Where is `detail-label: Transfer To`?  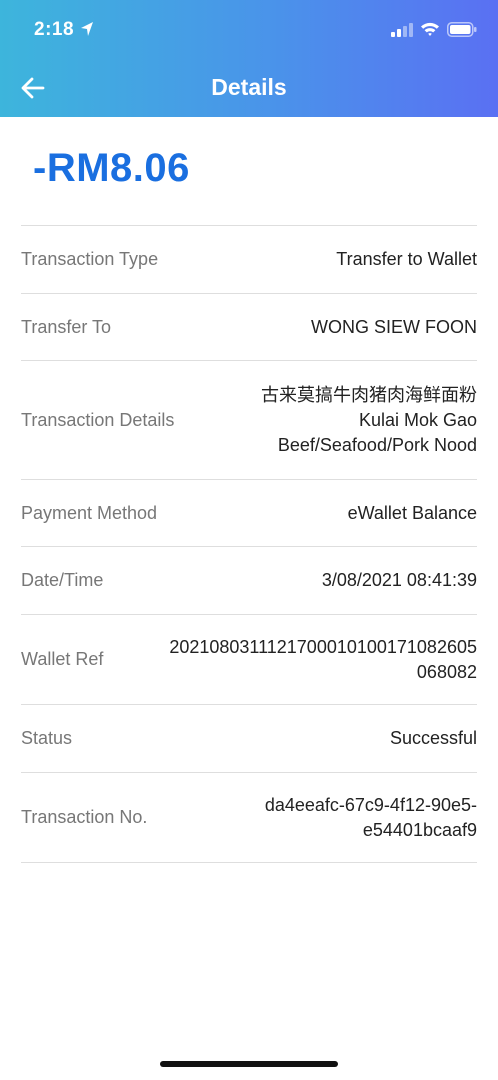
detail-label: Transfer To is located at coordinates (66, 326).